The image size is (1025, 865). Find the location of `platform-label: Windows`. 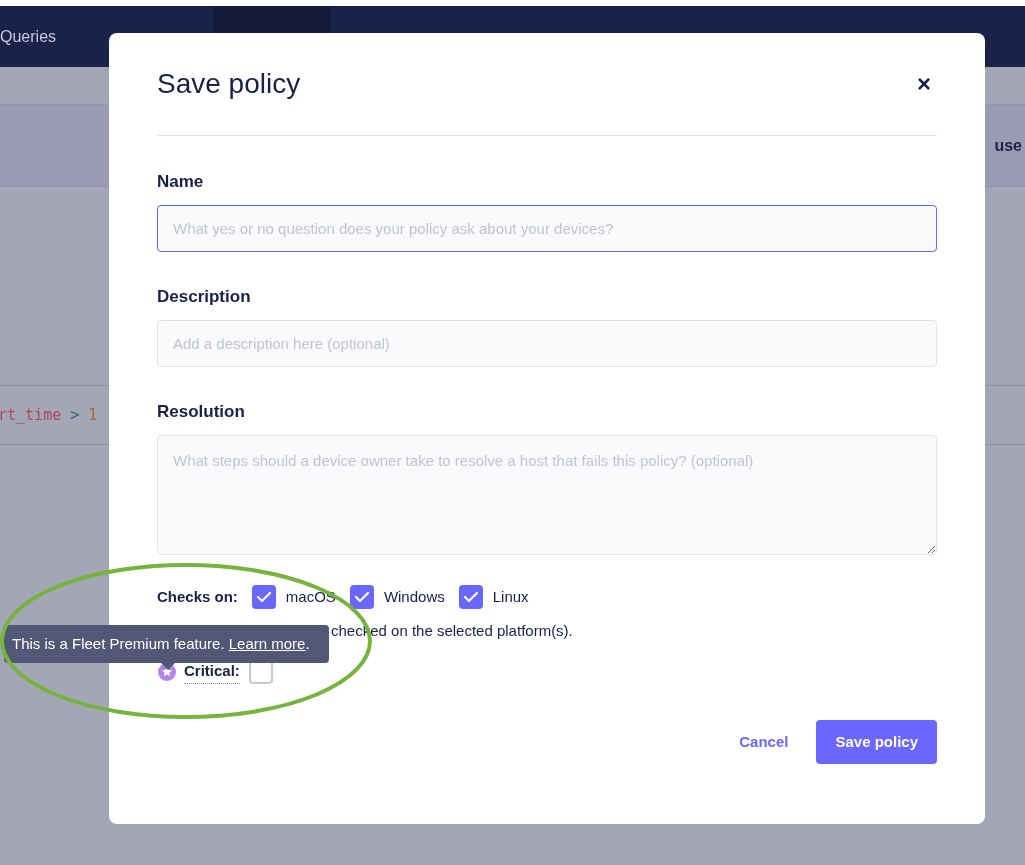

platform-label: Windows is located at coordinates (414, 596).